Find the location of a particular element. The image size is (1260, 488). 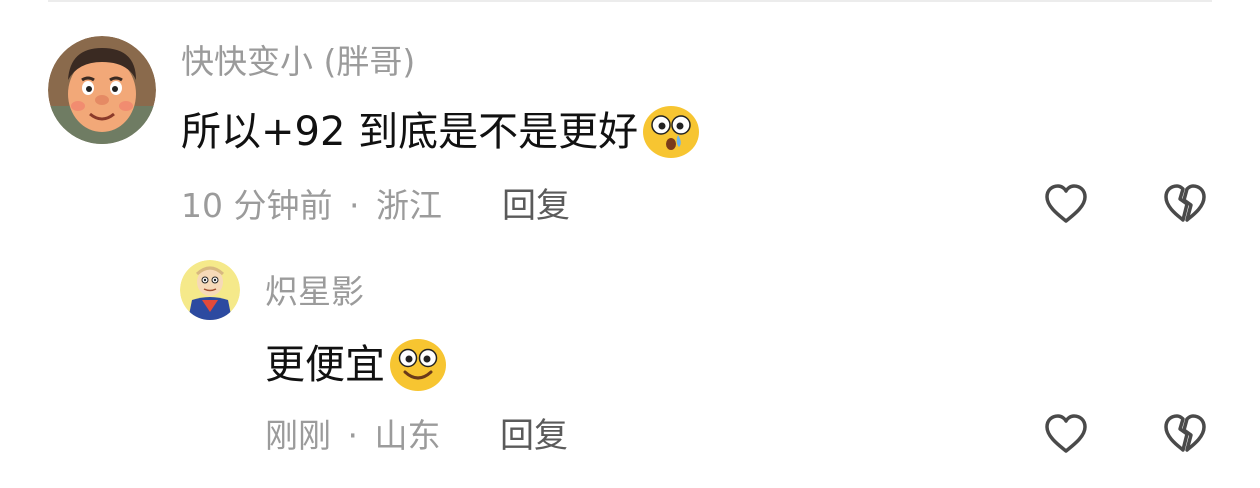

comment-meta: 10 分钟前 · 浙江 is located at coordinates (311, 206).